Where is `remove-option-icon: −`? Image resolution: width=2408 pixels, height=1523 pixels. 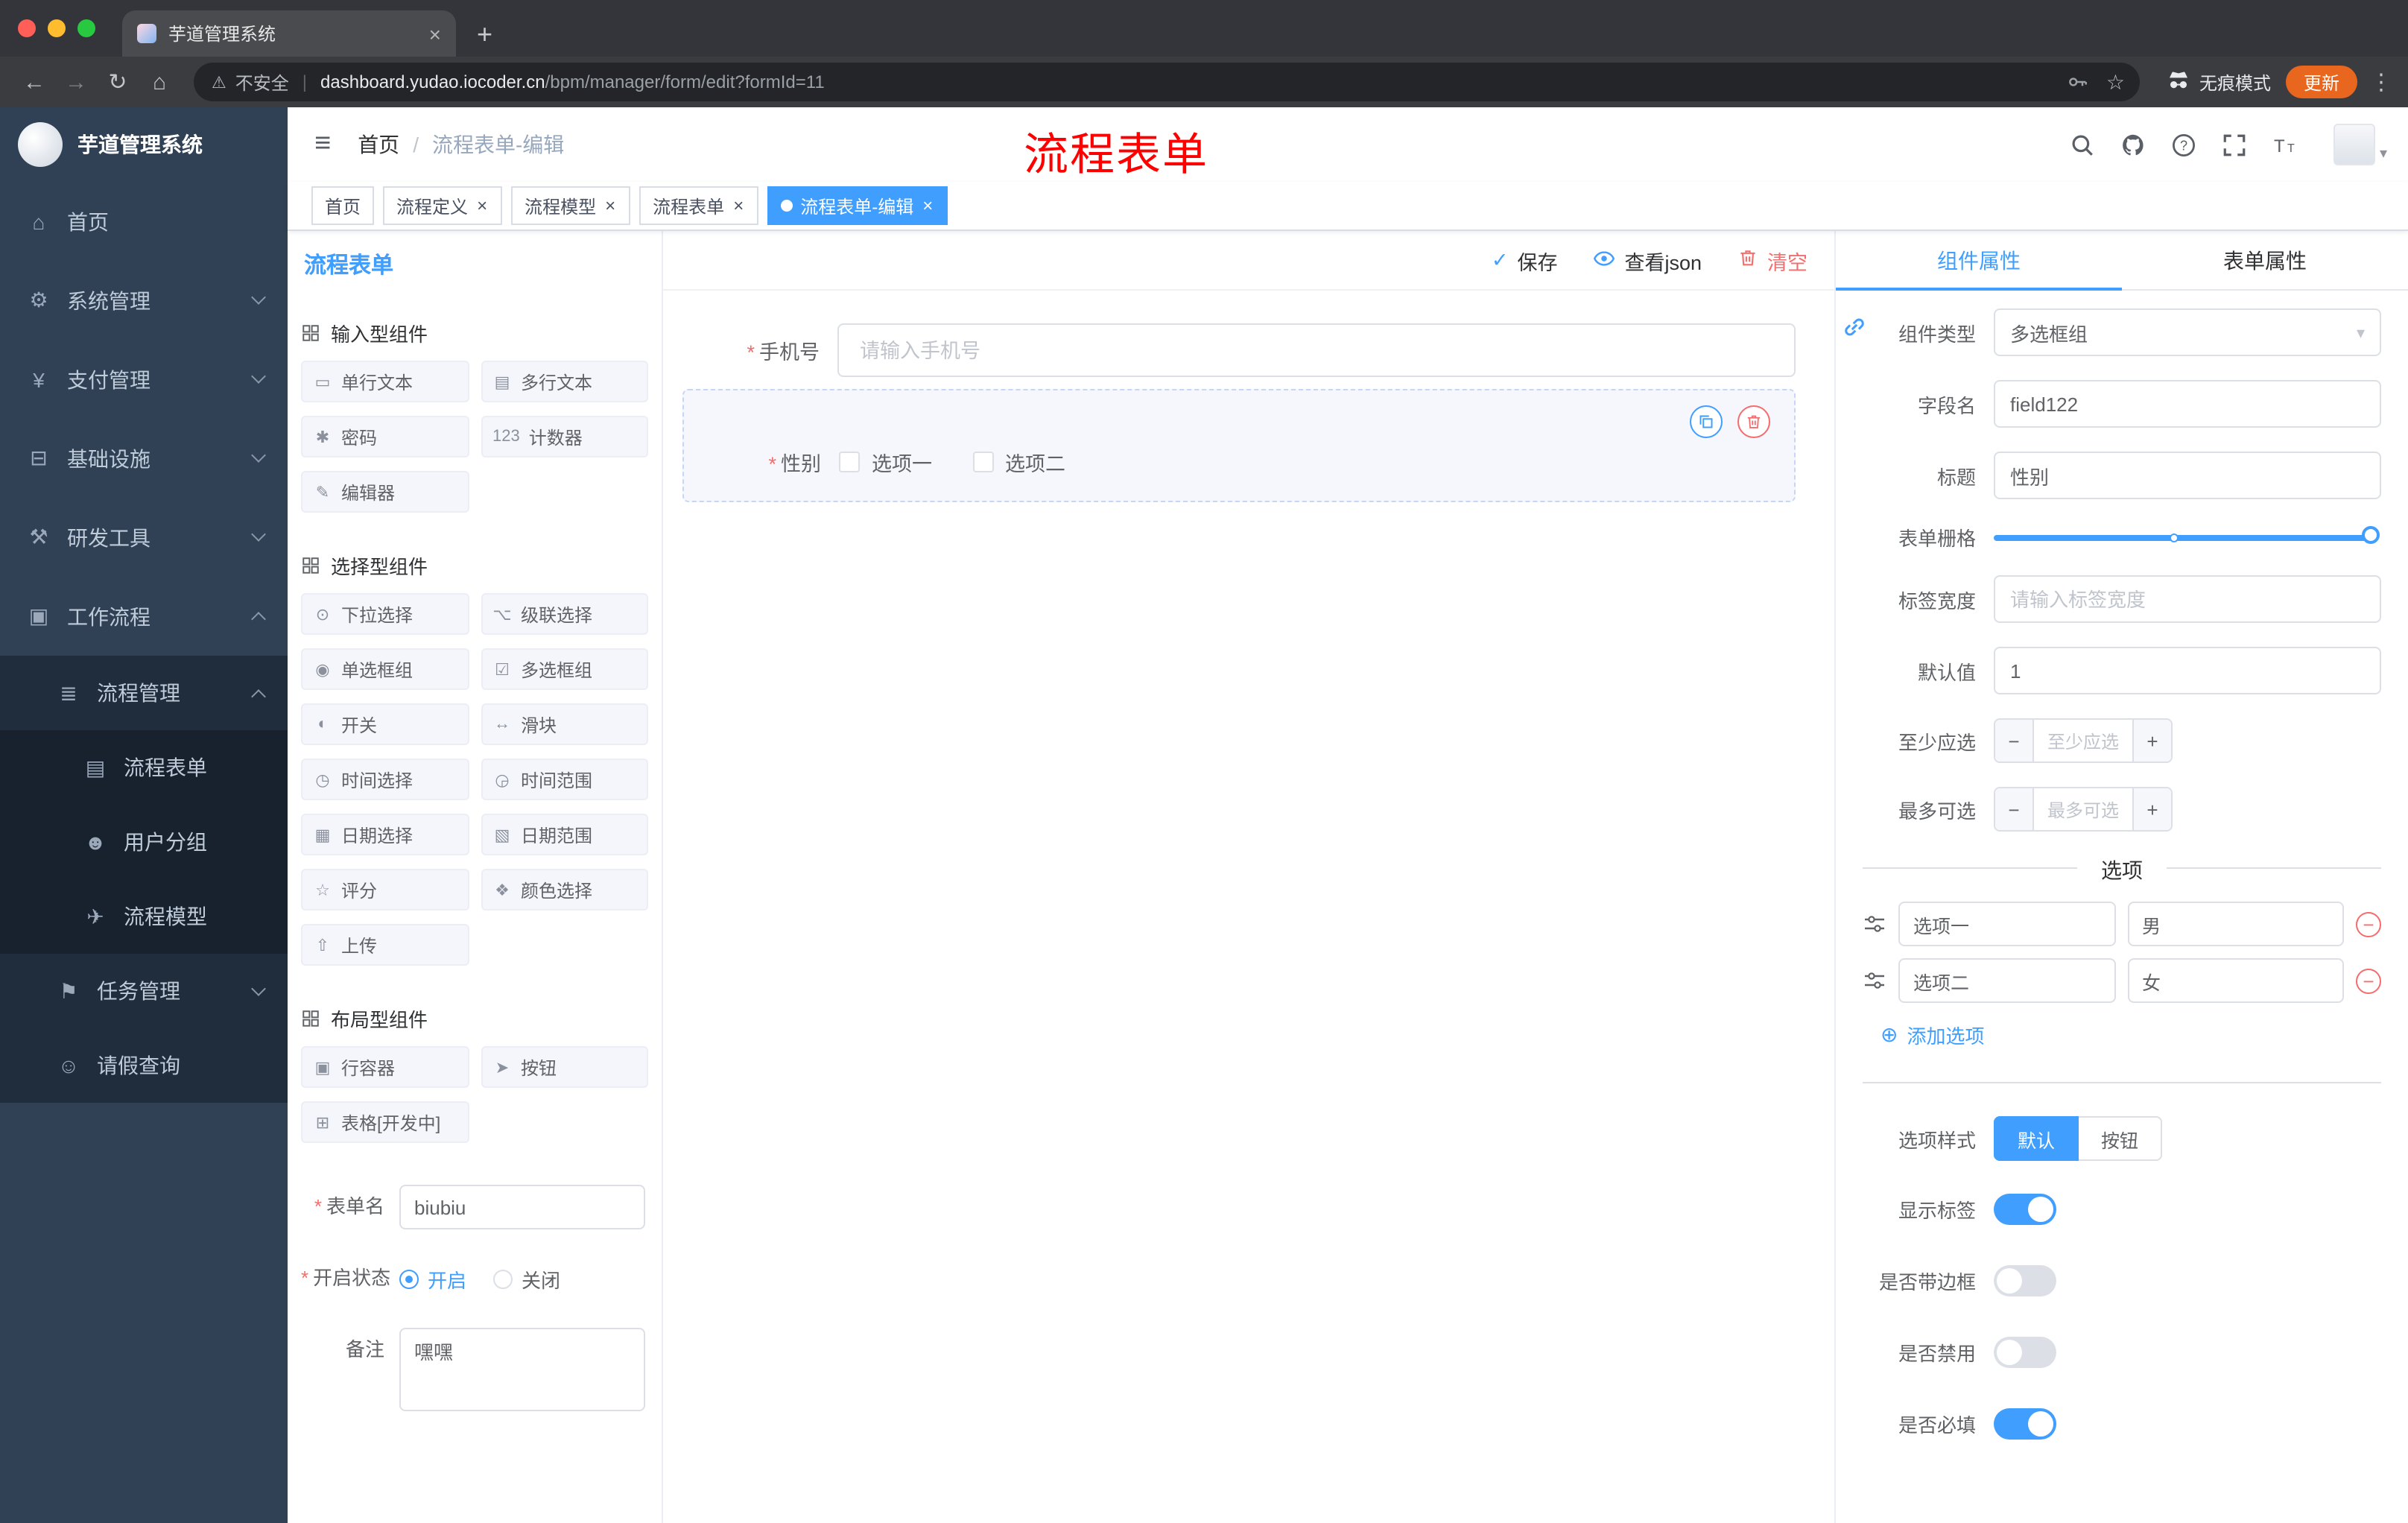
remove-option-icon: − is located at coordinates (2368, 981).